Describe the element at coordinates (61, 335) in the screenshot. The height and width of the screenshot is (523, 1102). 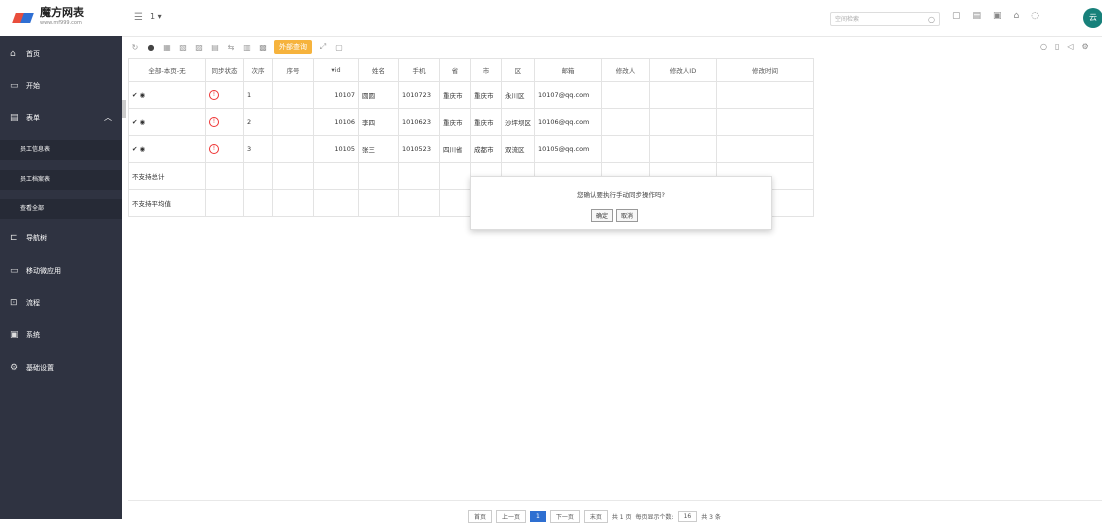
I see `sidebar-item-system: ▣ 系统` at that location.